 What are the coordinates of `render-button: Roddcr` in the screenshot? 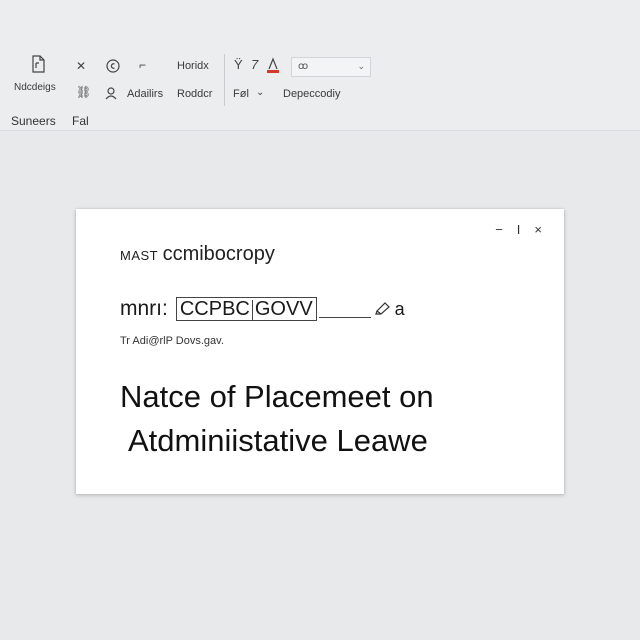 It's located at (194, 94).